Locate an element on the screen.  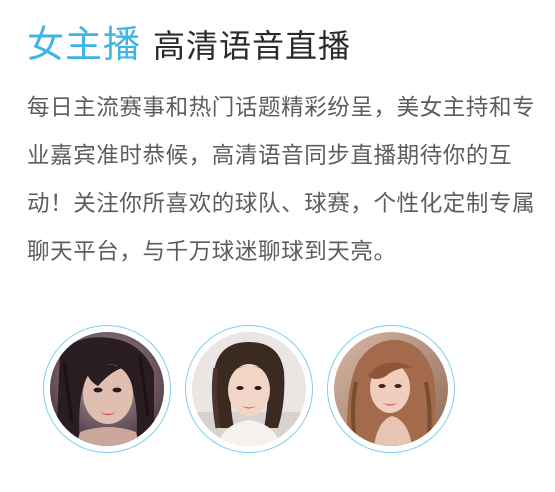
section-title: 女主播 高清语音直播 is located at coordinates (189, 41).